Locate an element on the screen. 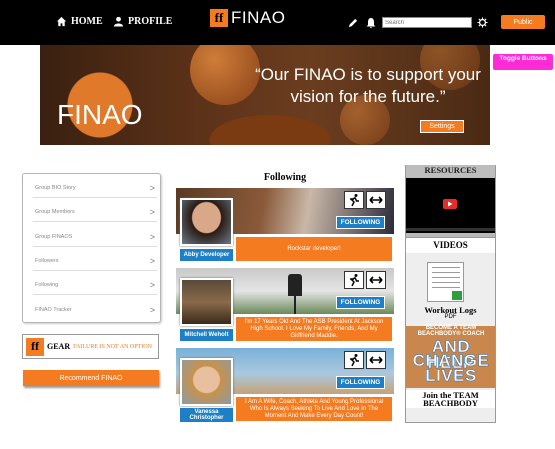 This screenshot has width=555, height=449. sidebar-item-finao-tracker: FINAO Tracker > is located at coordinates (95, 310).